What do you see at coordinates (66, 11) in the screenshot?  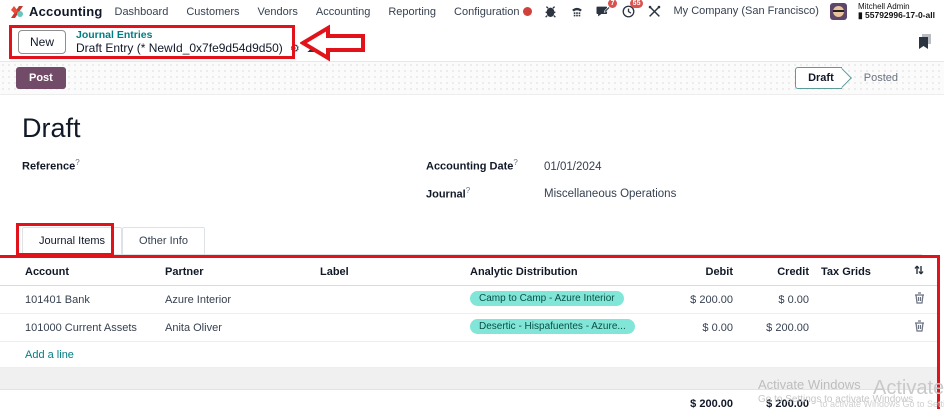 I see `app-name: Accounting` at bounding box center [66, 11].